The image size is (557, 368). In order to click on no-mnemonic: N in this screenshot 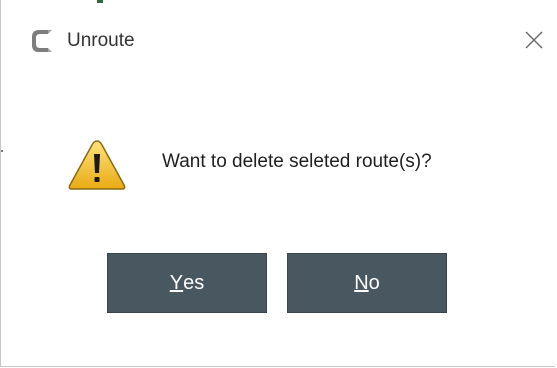, I will do `click(361, 282)`.